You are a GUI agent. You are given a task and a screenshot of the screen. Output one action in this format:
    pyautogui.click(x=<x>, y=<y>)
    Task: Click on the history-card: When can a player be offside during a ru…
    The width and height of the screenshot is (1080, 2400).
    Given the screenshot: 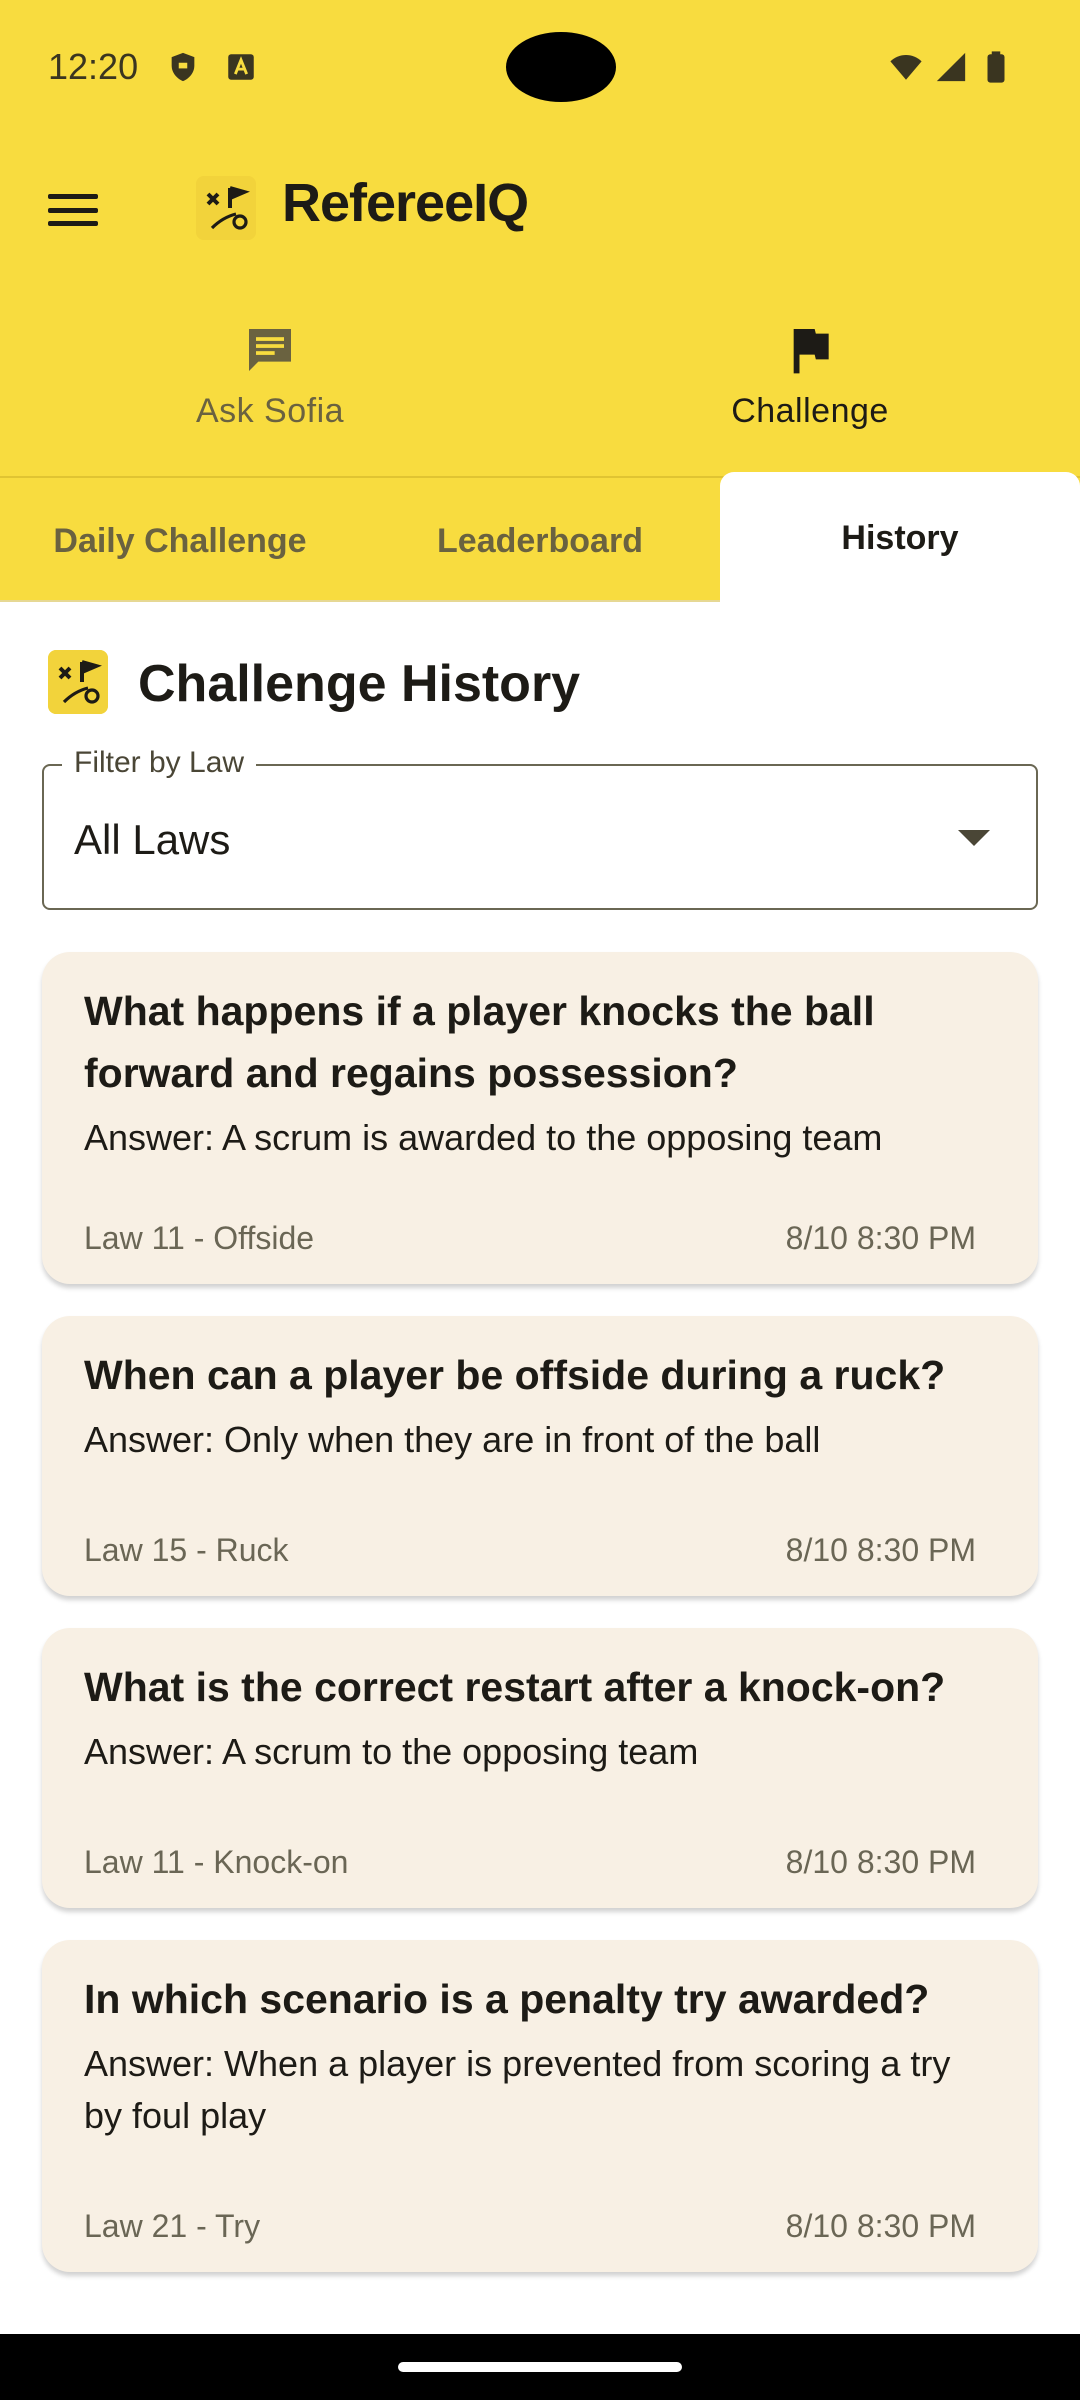 What is the action you would take?
    pyautogui.click(x=540, y=1456)
    